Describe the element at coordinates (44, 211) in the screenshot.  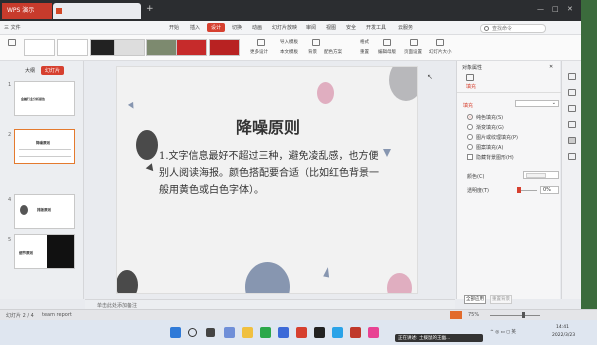
I see `slide-thumb-3: 排版原则` at that location.